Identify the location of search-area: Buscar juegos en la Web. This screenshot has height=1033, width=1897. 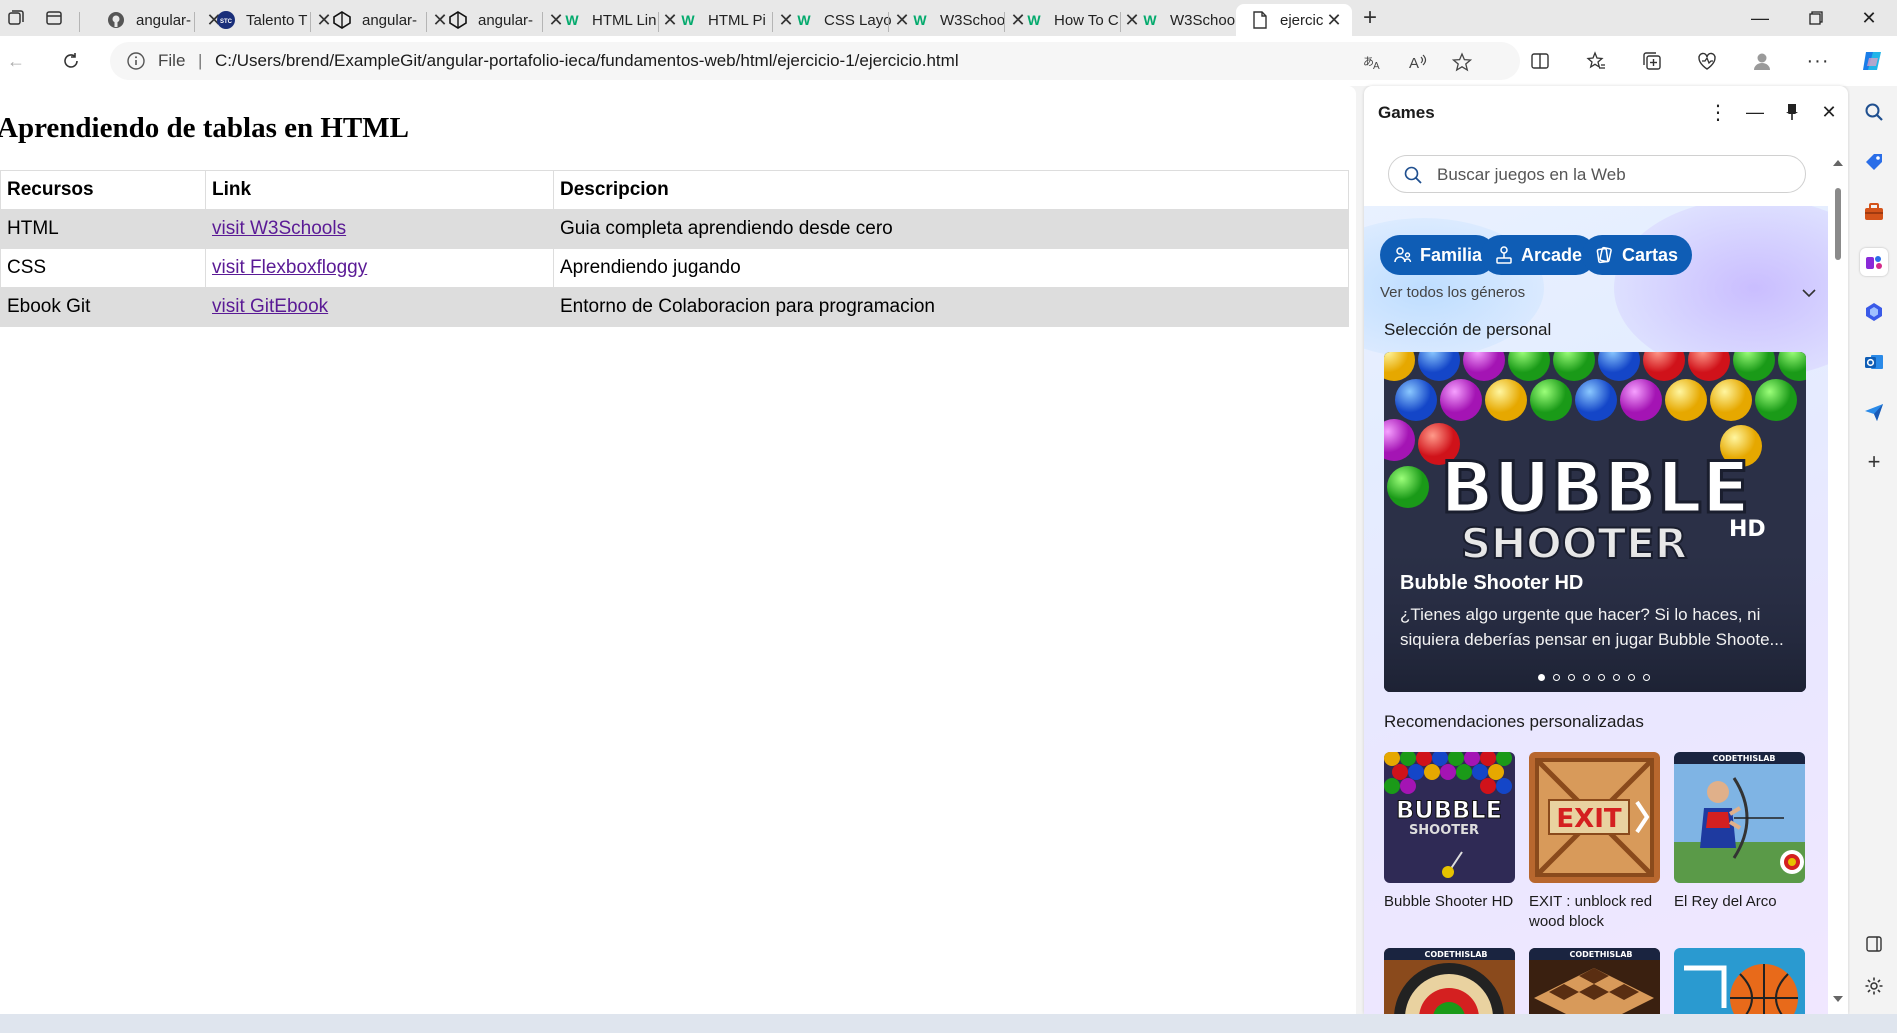
(1596, 172).